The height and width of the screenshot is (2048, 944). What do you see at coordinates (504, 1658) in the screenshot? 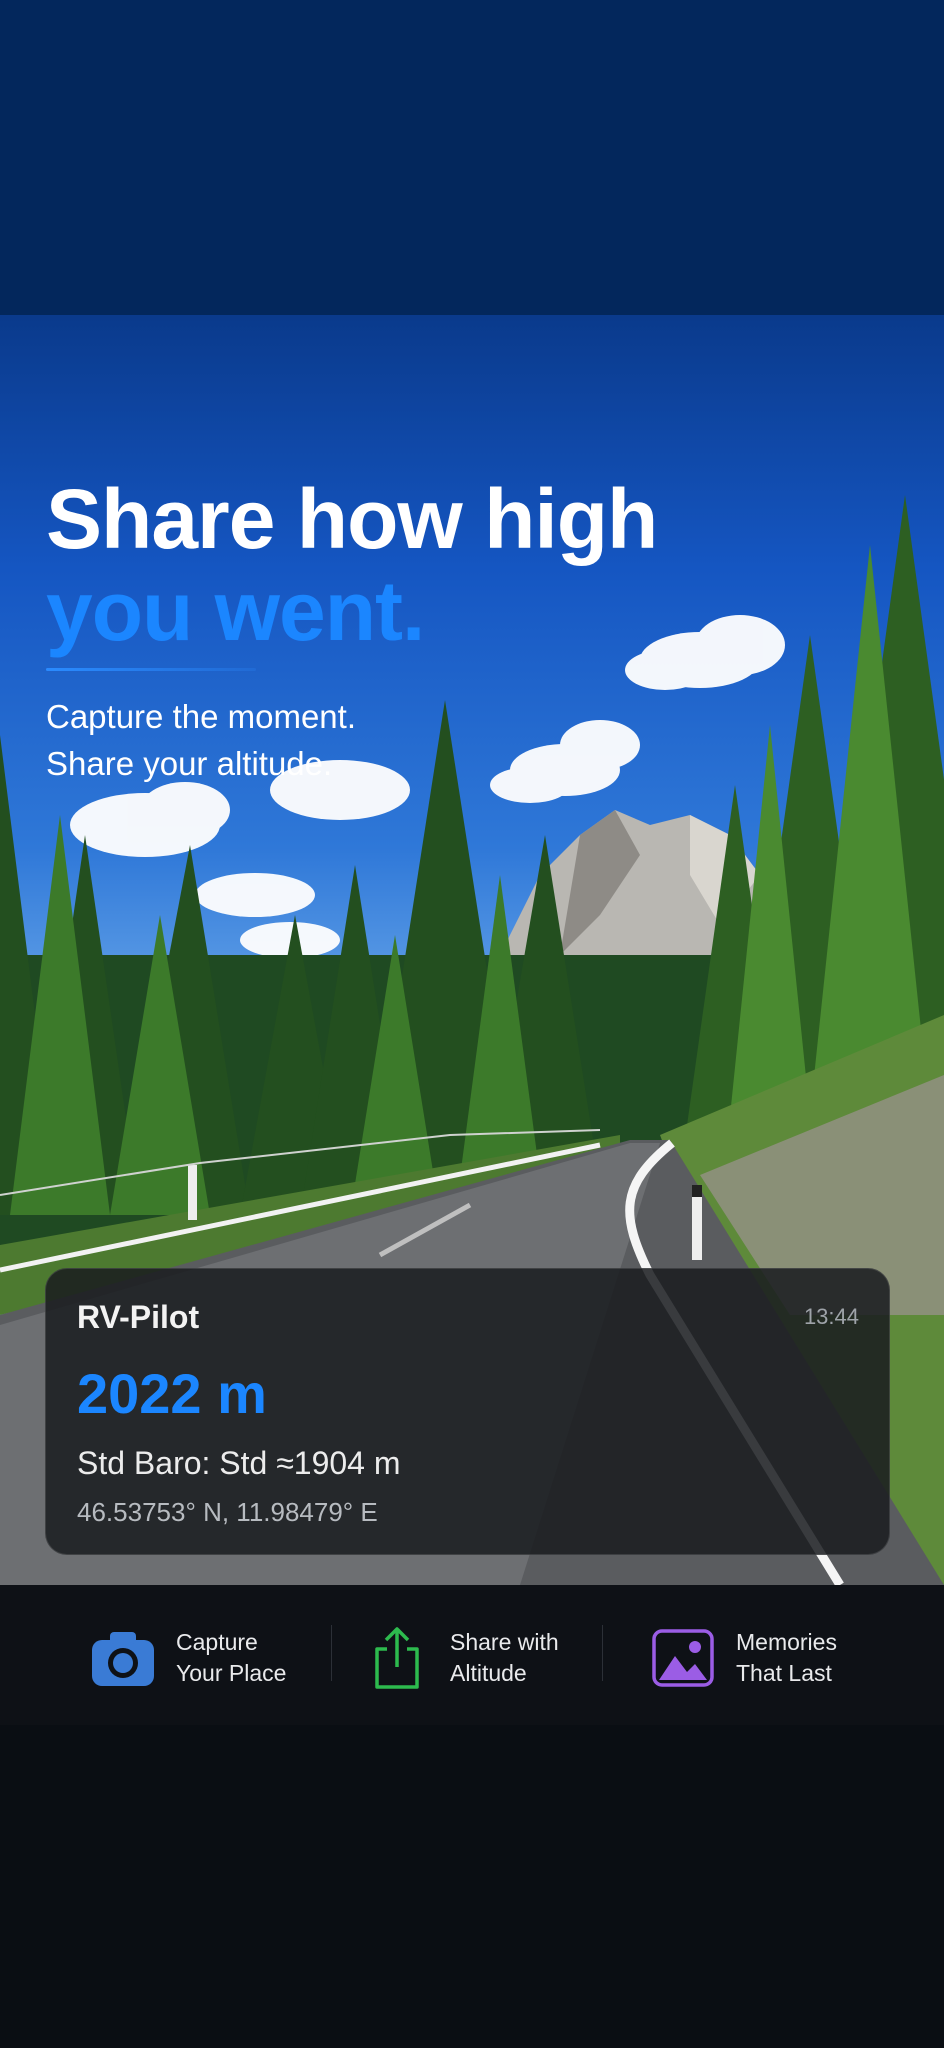
I see `feature-share-label: Share with Altitude` at bounding box center [504, 1658].